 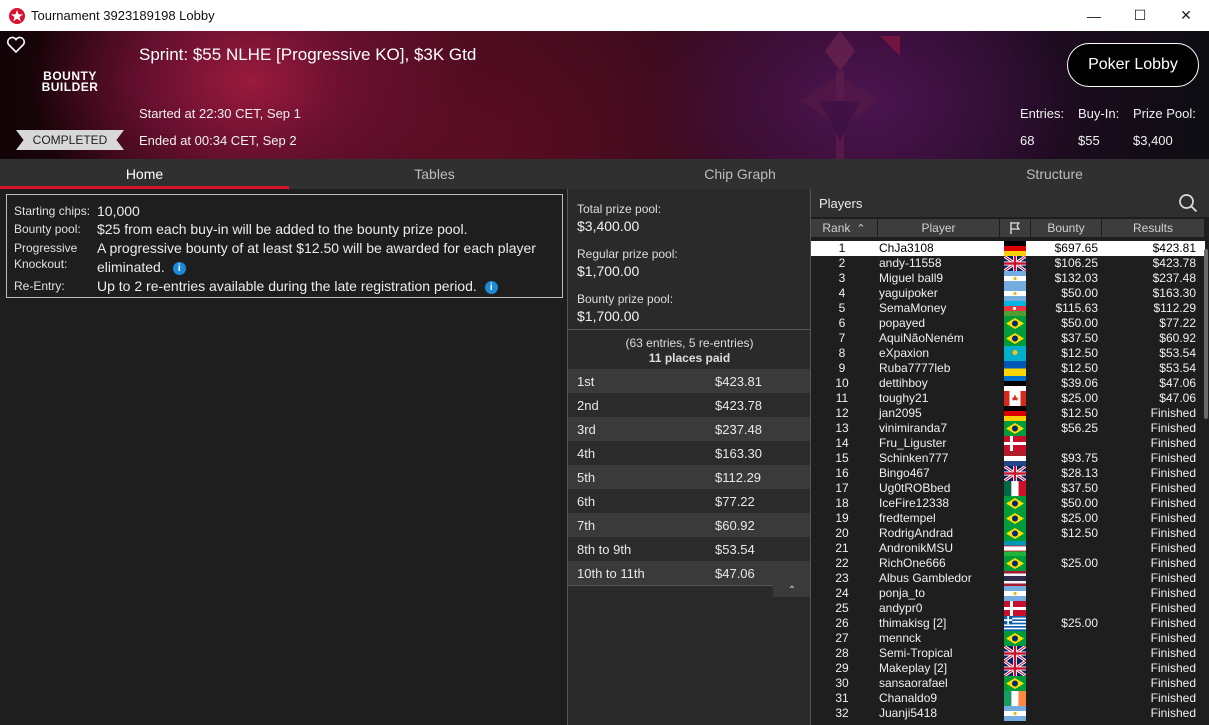 I want to click on tab-tables: Tables, so click(x=434, y=174).